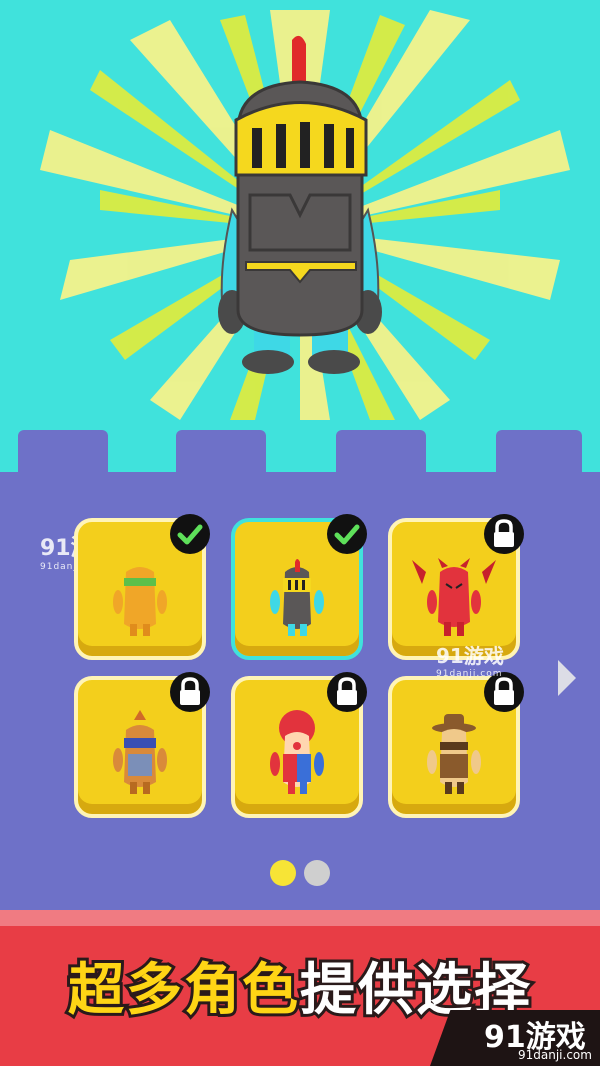 This screenshot has height=1066, width=600. I want to click on watermark-text: 91游戏, so click(470, 656).